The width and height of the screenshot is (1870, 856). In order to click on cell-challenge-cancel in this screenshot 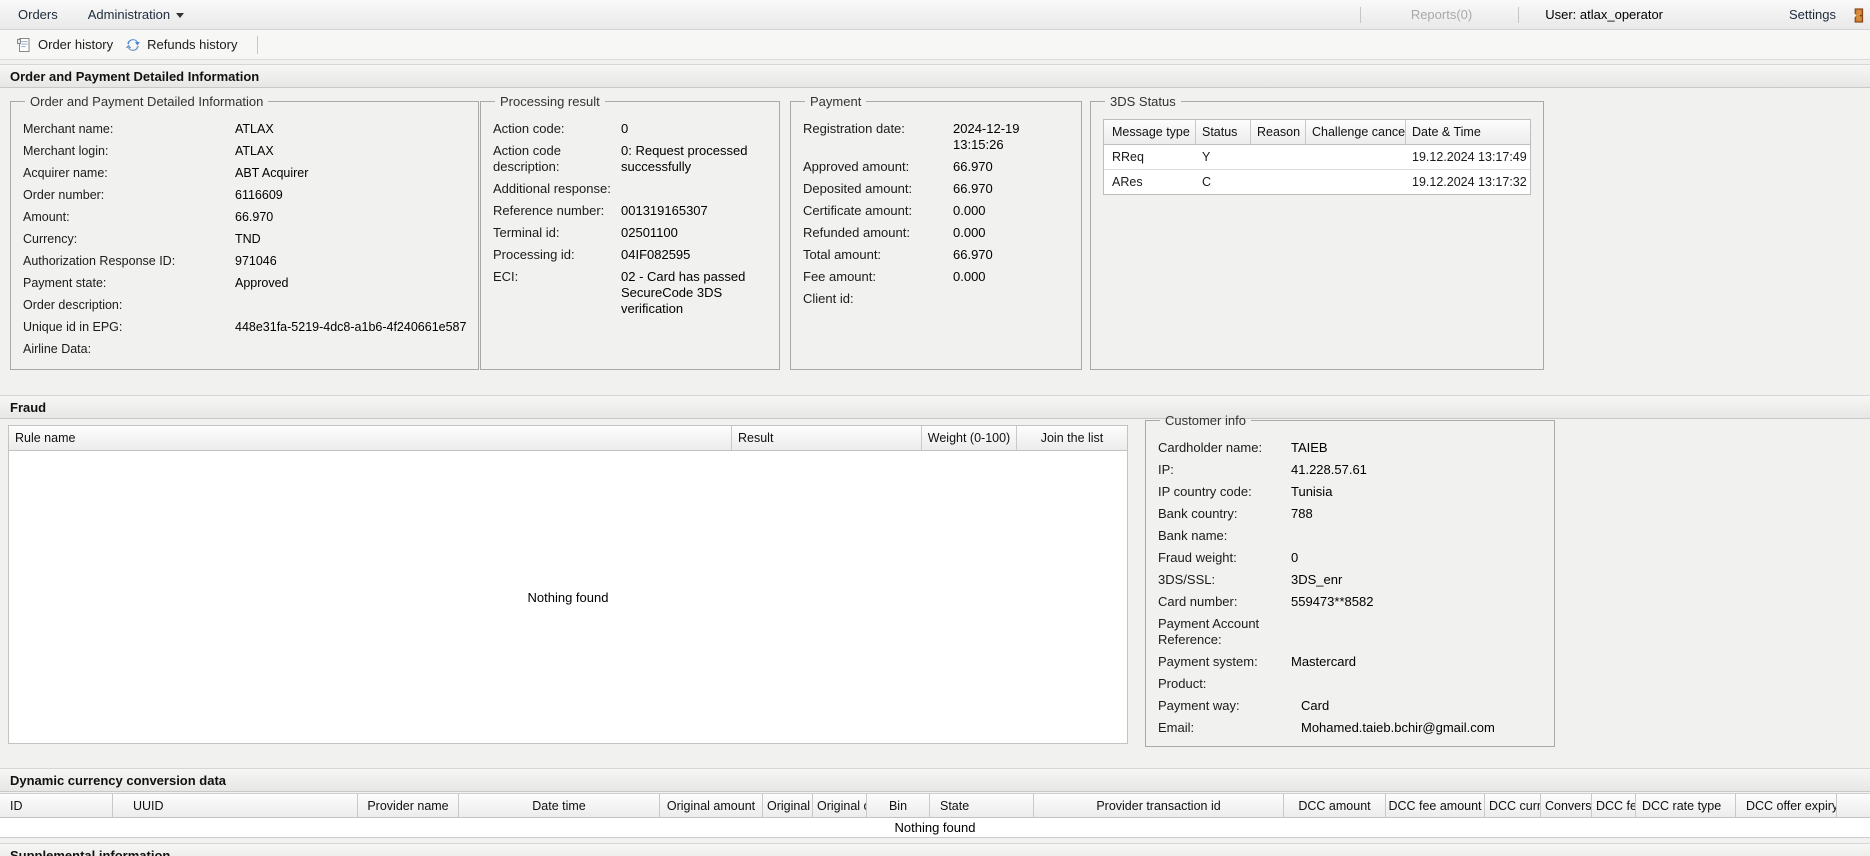, I will do `click(1356, 157)`.